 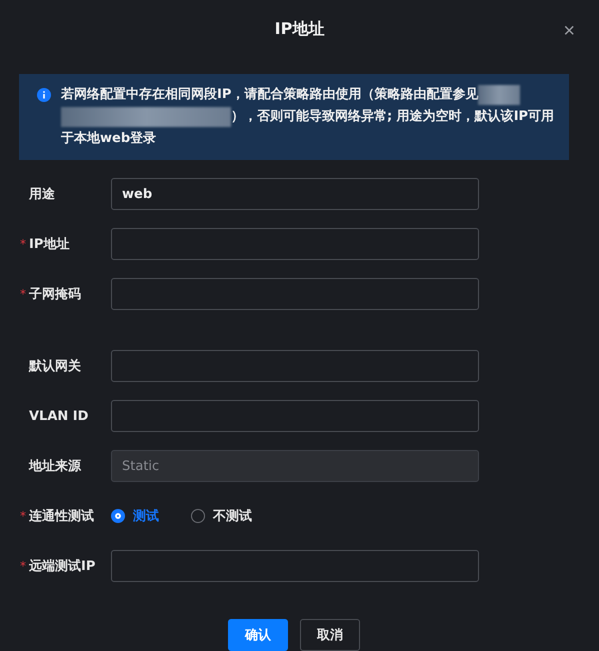 What do you see at coordinates (58, 416) in the screenshot?
I see `field-label: VLAN ID` at bounding box center [58, 416].